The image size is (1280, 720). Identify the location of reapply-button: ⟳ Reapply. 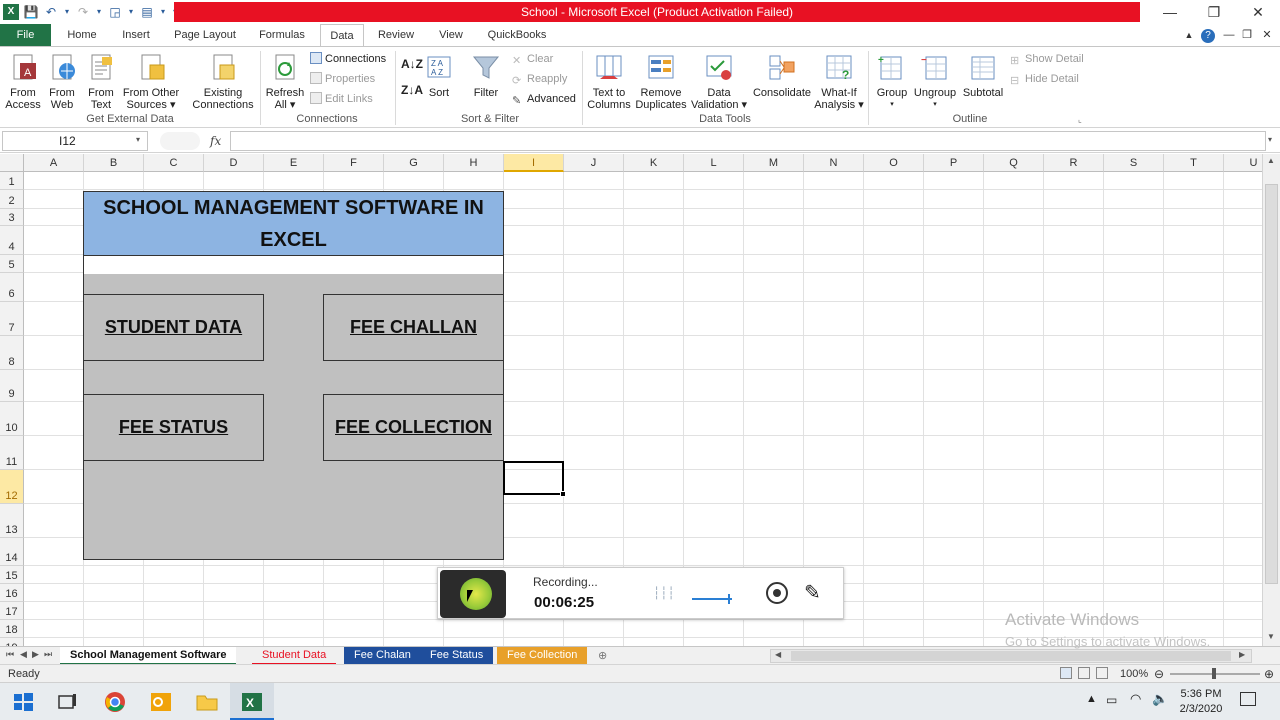
(539, 79).